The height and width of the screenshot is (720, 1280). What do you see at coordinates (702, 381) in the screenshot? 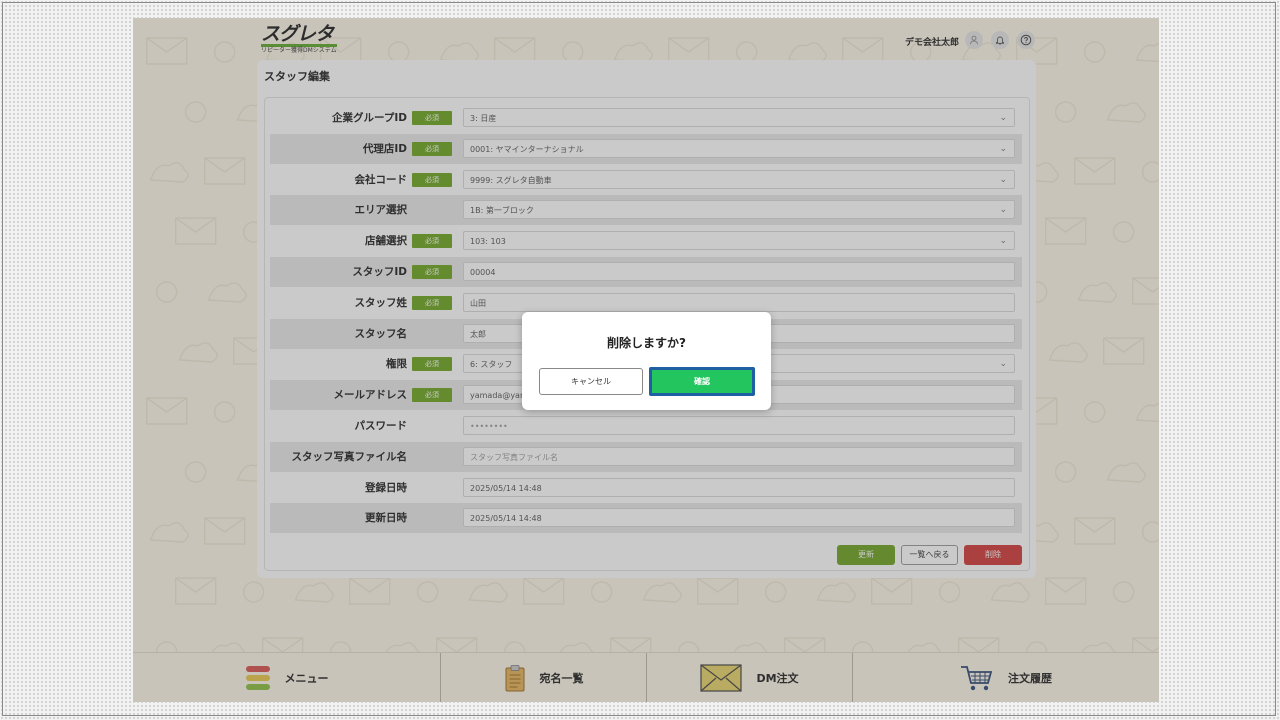
I see `confirm-button: 確認` at bounding box center [702, 381].